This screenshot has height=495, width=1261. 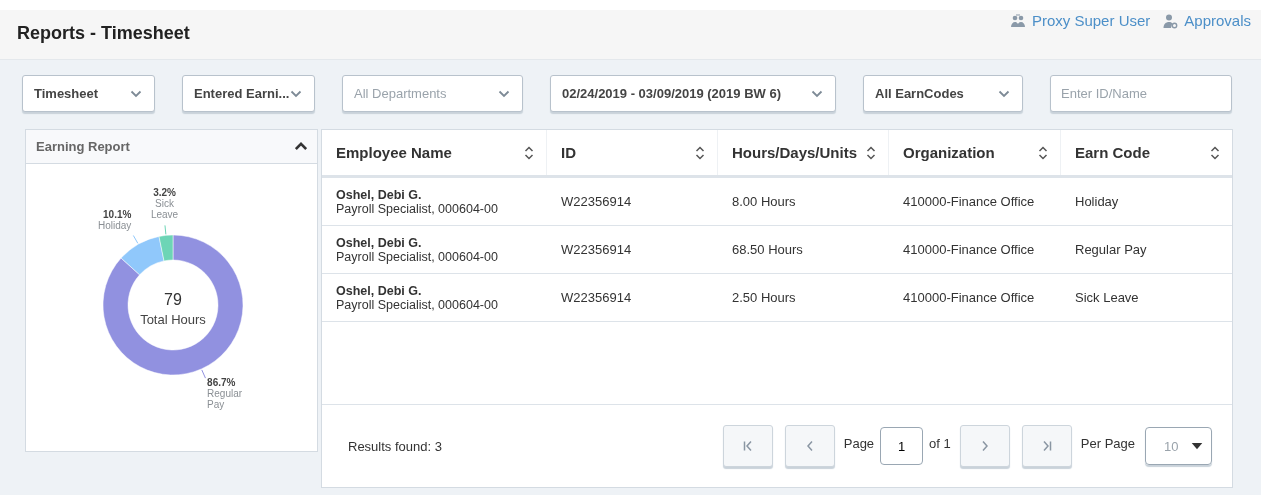 What do you see at coordinates (1107, 443) in the screenshot?
I see `per-page-label: Per Page` at bounding box center [1107, 443].